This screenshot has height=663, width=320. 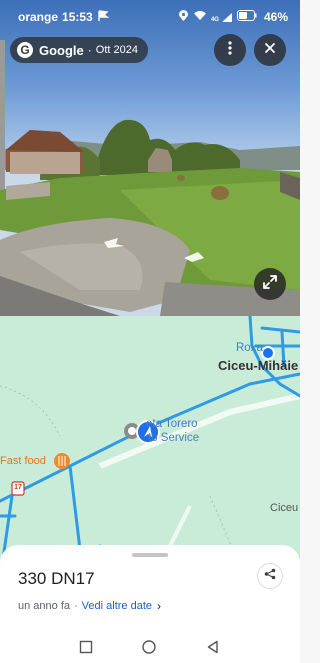 I want to click on recents-icon, so click(x=86, y=647).